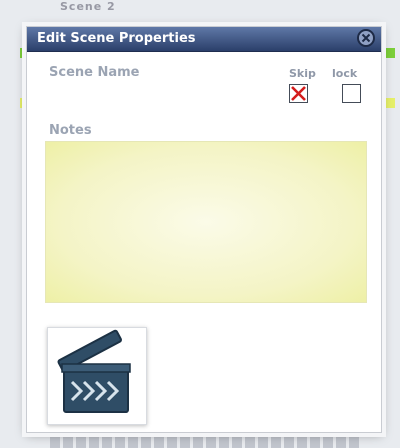 This screenshot has width=400, height=448. I want to click on dialog-titlebar: Edit Scene Properties, so click(204, 39).